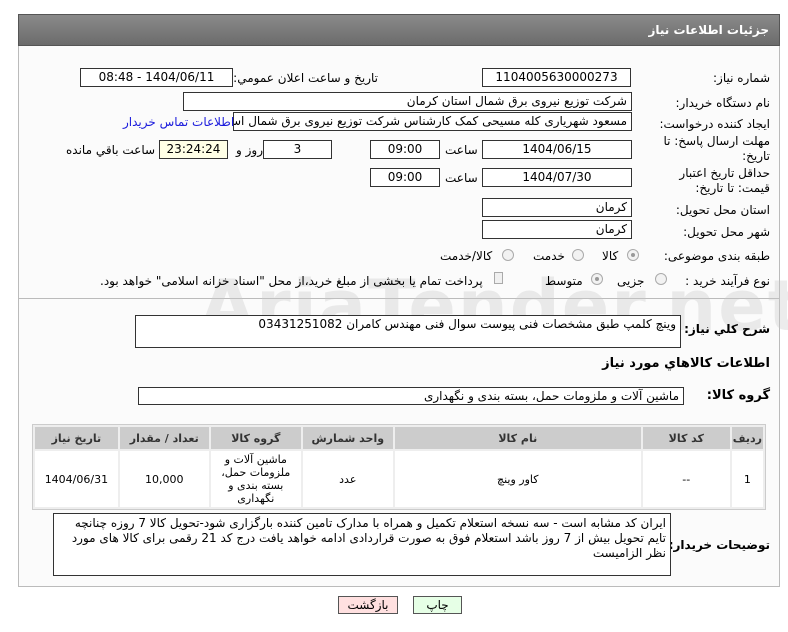  I want to click on creator-label: ایجاد کننده درخواست:, so click(714, 124).